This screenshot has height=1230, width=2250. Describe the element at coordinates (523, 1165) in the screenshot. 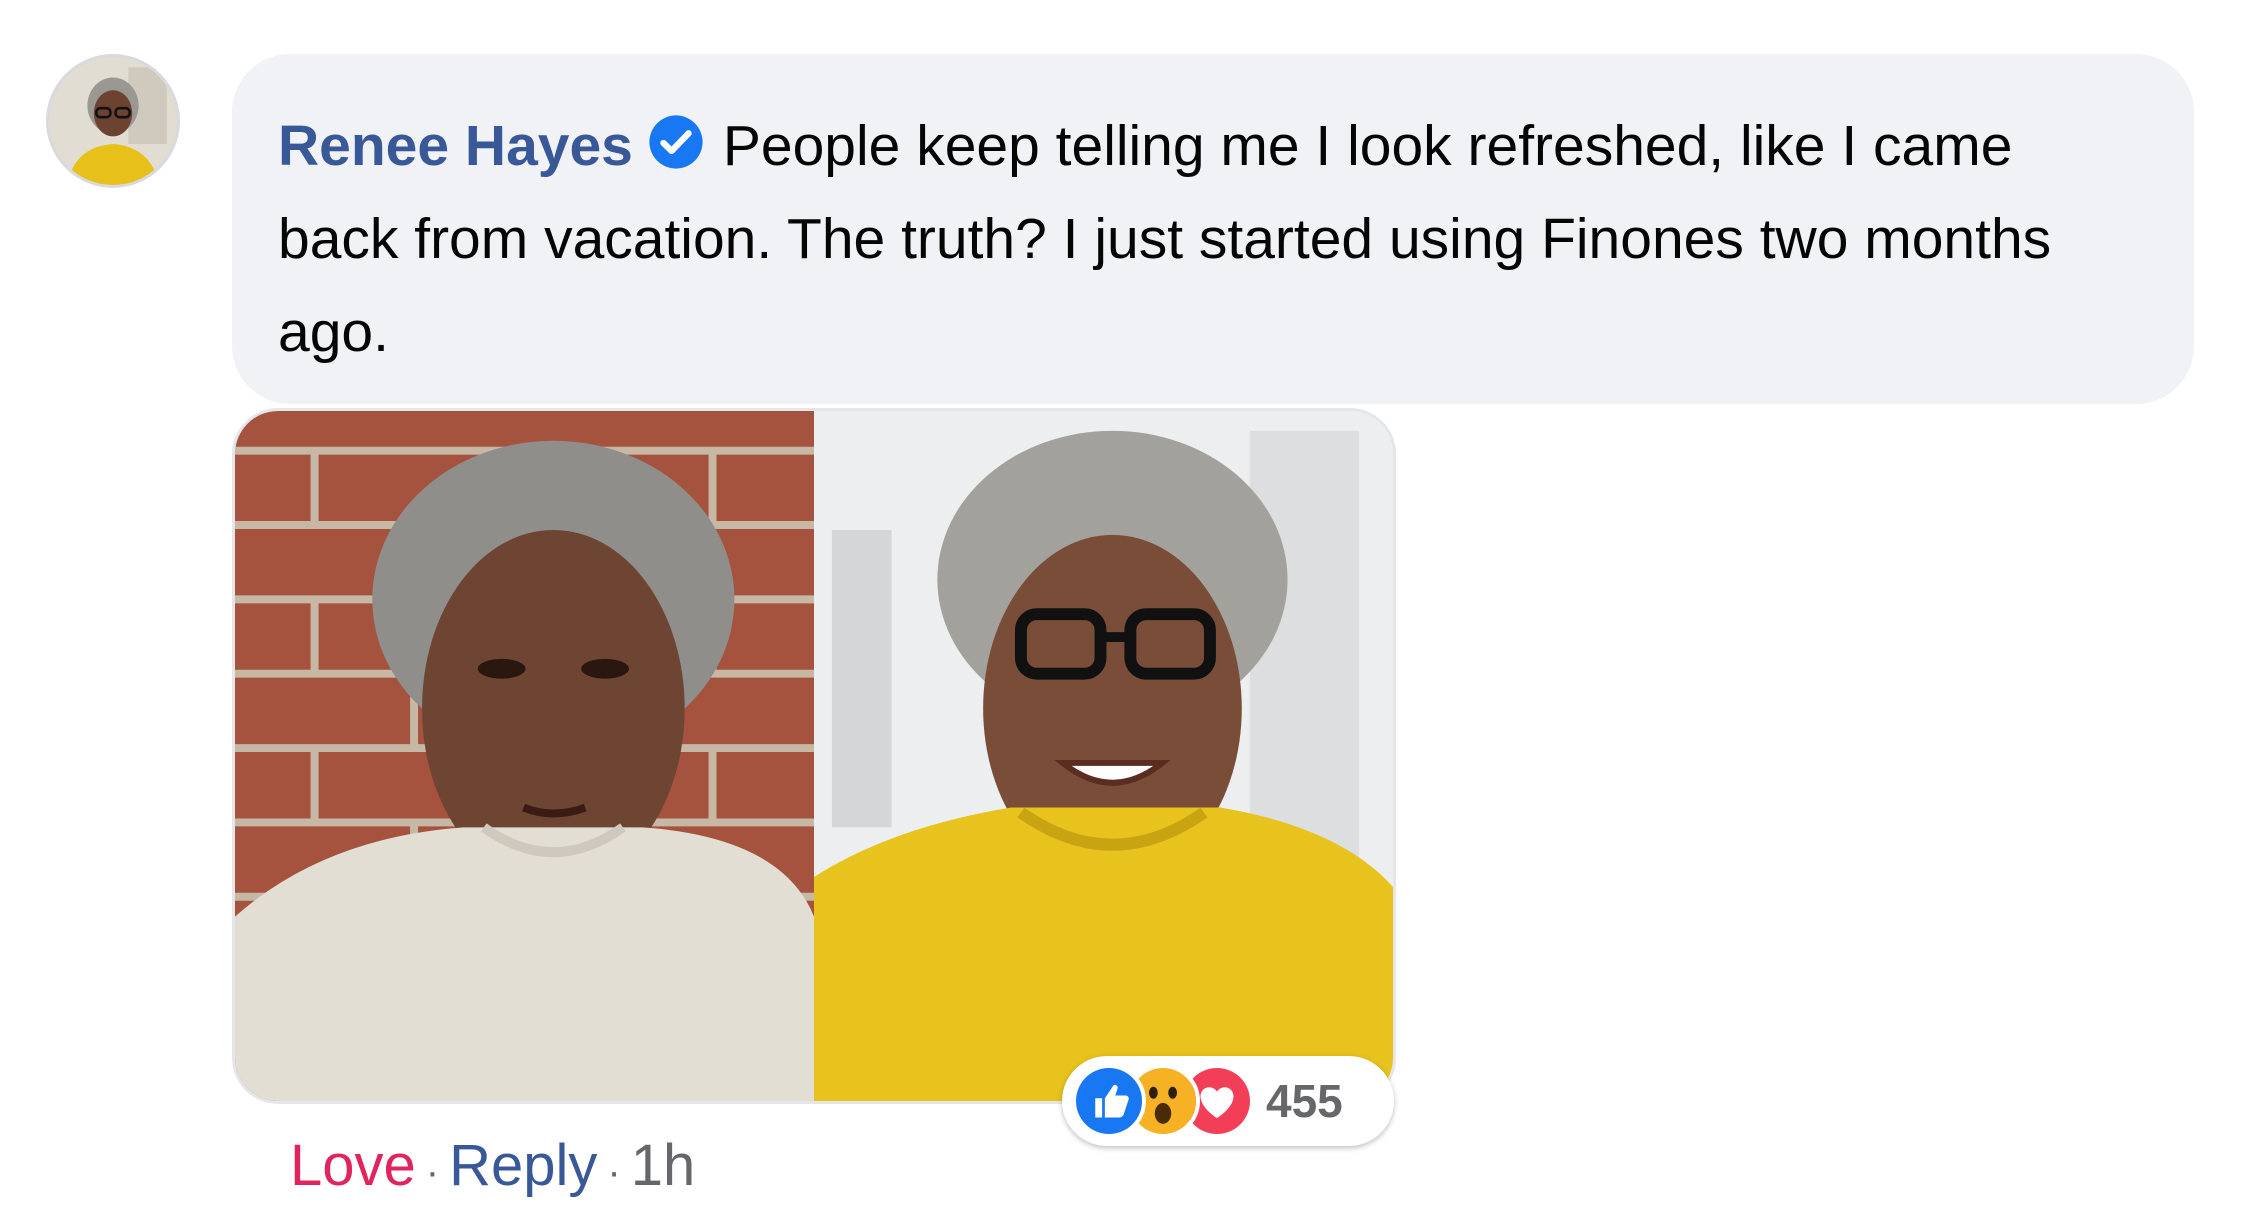

I see `reply-link: Reply` at that location.